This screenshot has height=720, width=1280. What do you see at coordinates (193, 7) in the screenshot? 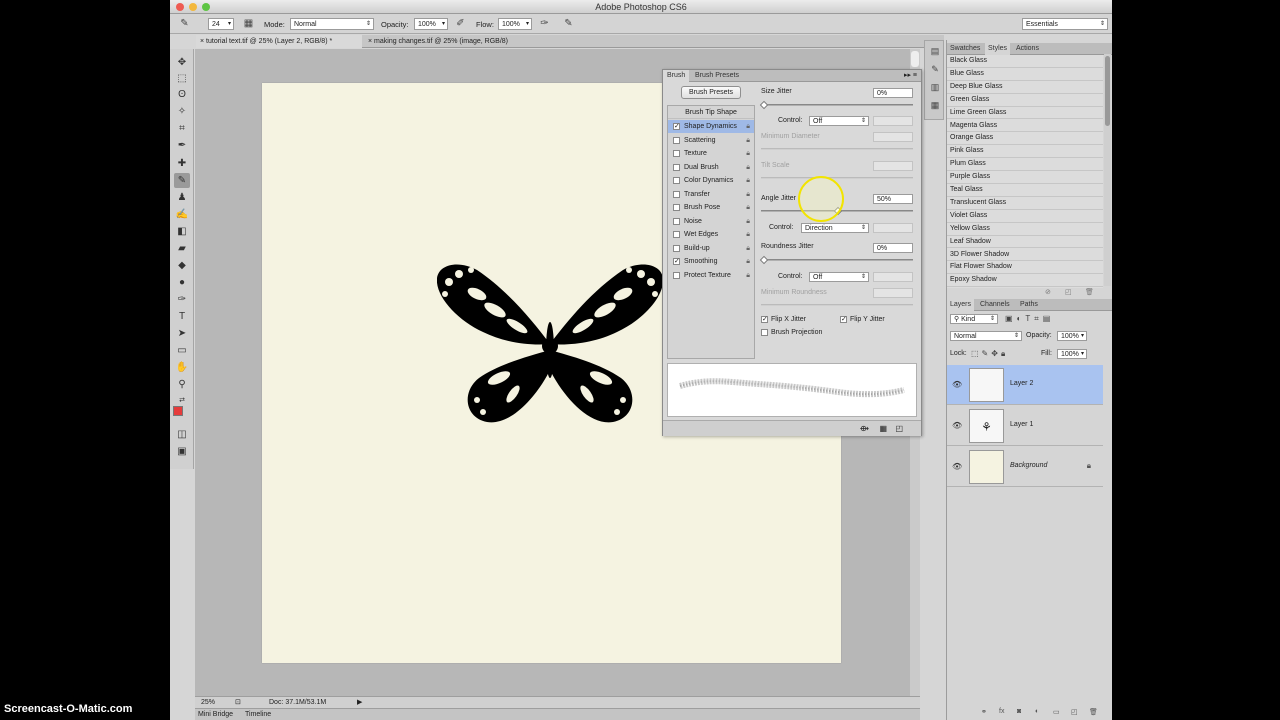
I see `minimize-window-button` at bounding box center [193, 7].